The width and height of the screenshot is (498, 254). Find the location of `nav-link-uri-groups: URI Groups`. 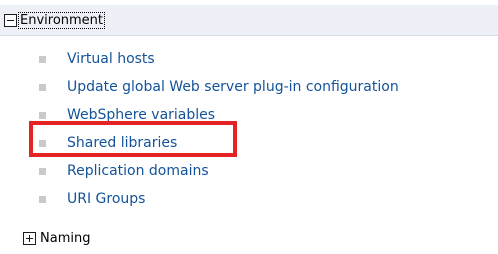

nav-link-uri-groups: URI Groups is located at coordinates (106, 199).